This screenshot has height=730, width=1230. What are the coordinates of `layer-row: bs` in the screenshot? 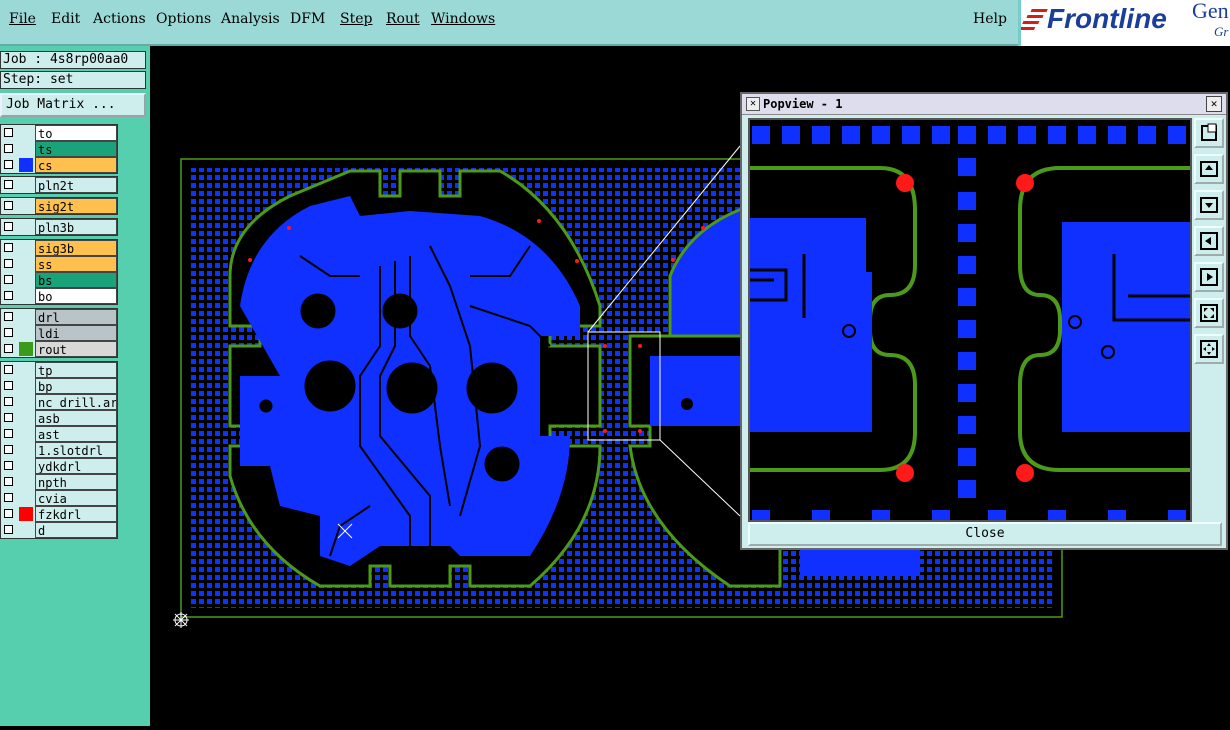 It's located at (59, 280).